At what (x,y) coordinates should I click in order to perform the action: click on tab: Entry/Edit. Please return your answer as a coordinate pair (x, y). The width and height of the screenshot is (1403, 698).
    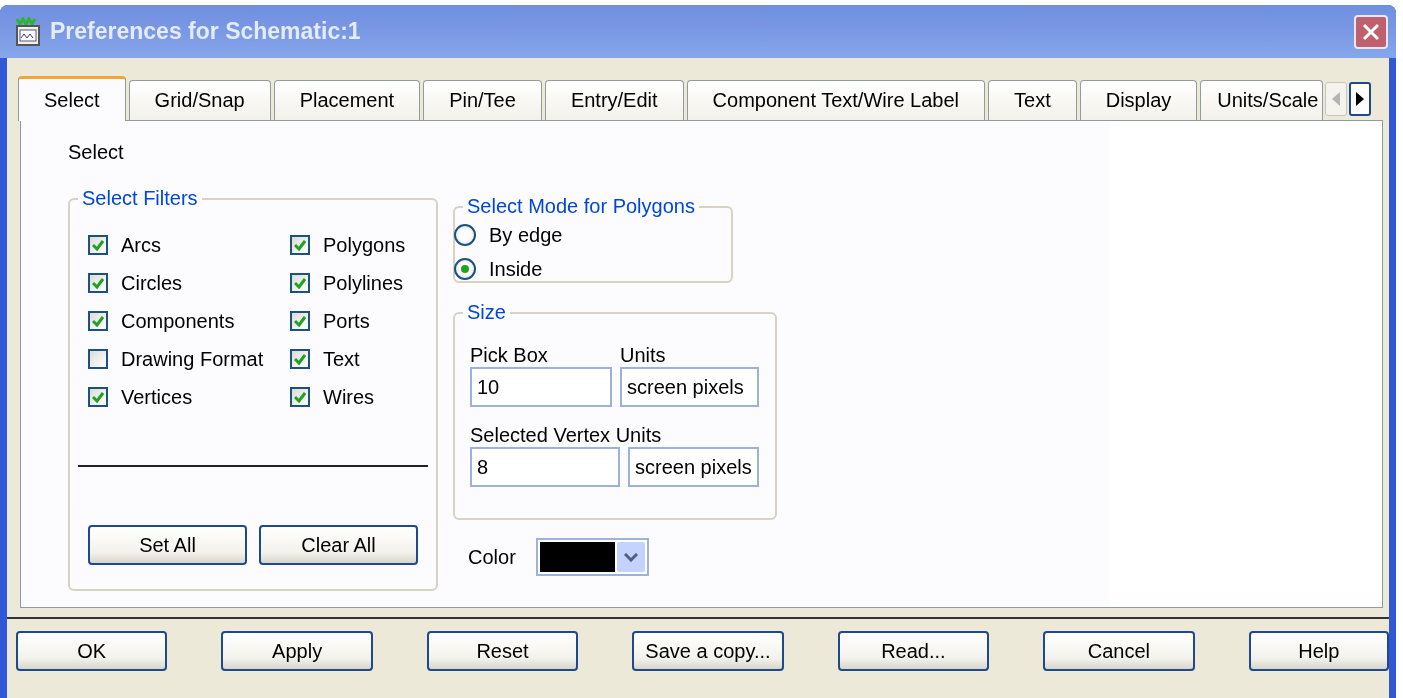
    Looking at the image, I should click on (614, 100).